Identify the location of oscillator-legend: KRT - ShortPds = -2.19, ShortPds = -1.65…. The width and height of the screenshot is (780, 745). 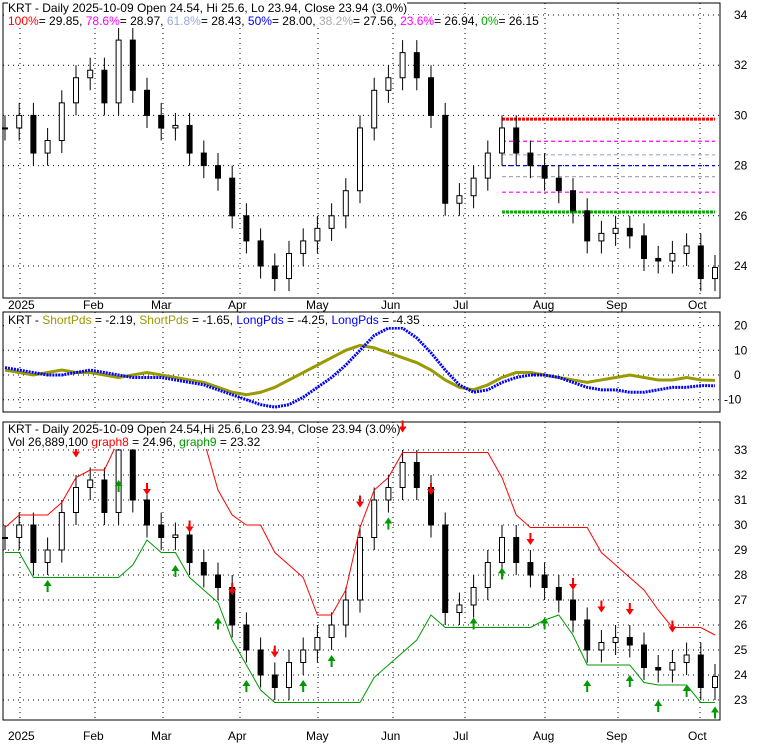
(214, 320).